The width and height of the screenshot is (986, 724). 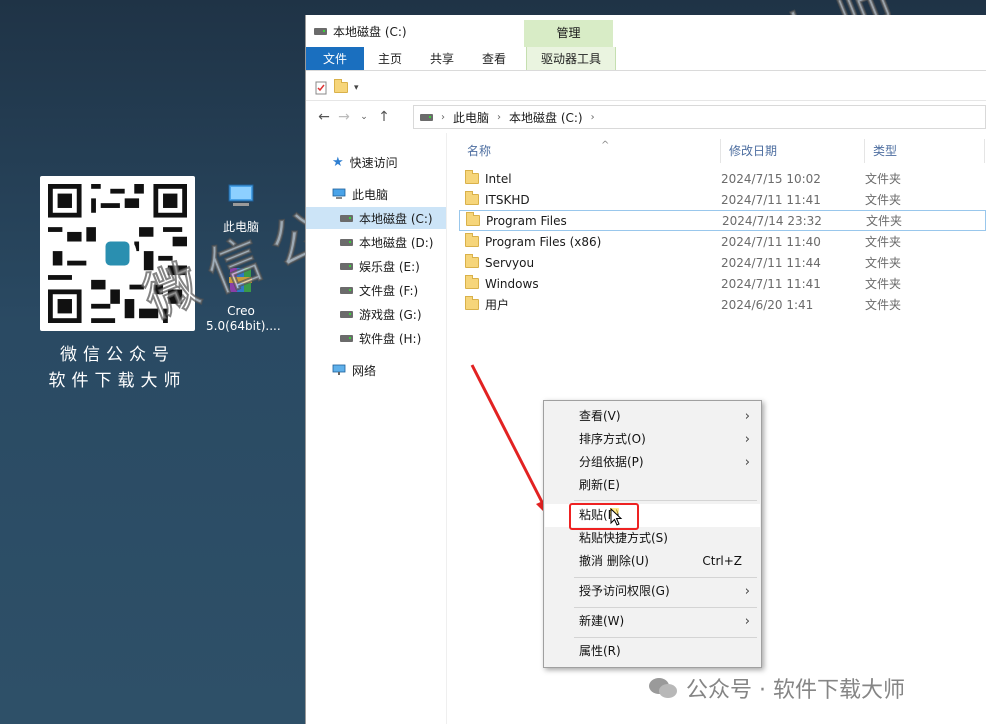 What do you see at coordinates (722, 561) in the screenshot?
I see `menu-item-shortcut: Ctrl+Z` at bounding box center [722, 561].